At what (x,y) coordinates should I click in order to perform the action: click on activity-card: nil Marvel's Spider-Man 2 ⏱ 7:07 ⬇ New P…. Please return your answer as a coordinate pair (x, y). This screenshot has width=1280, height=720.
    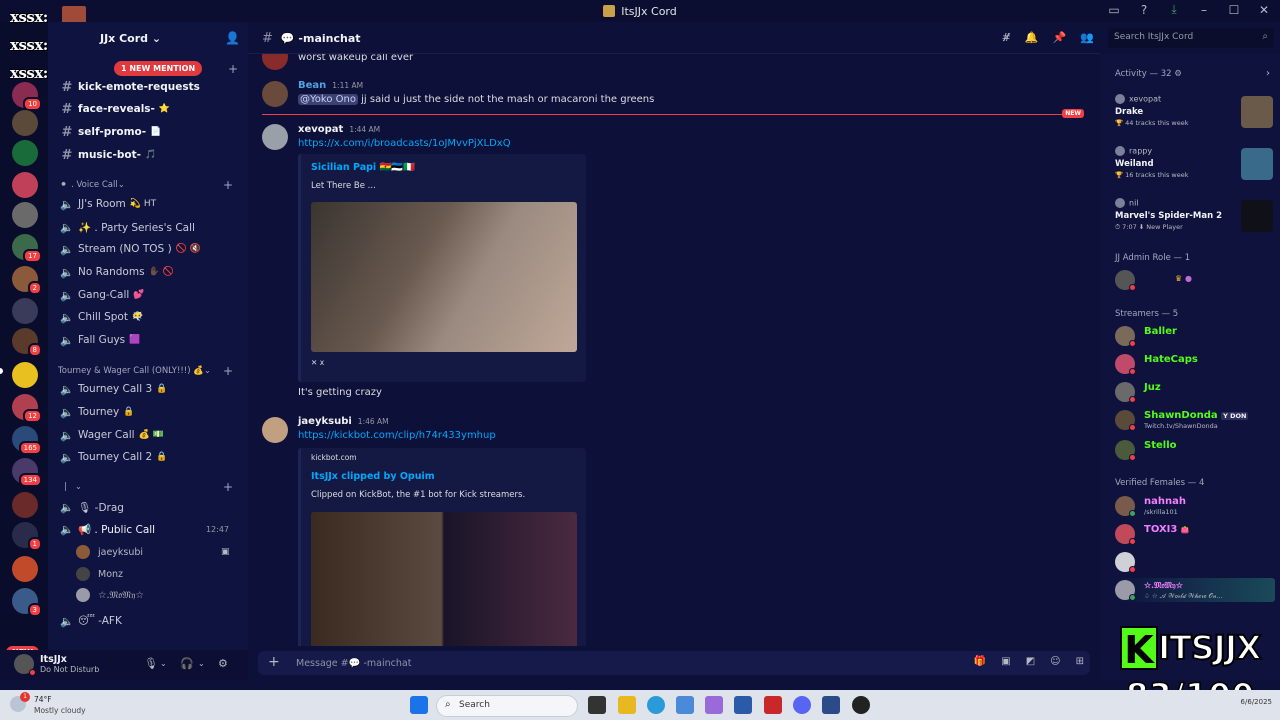
    Looking at the image, I should click on (1195, 218).